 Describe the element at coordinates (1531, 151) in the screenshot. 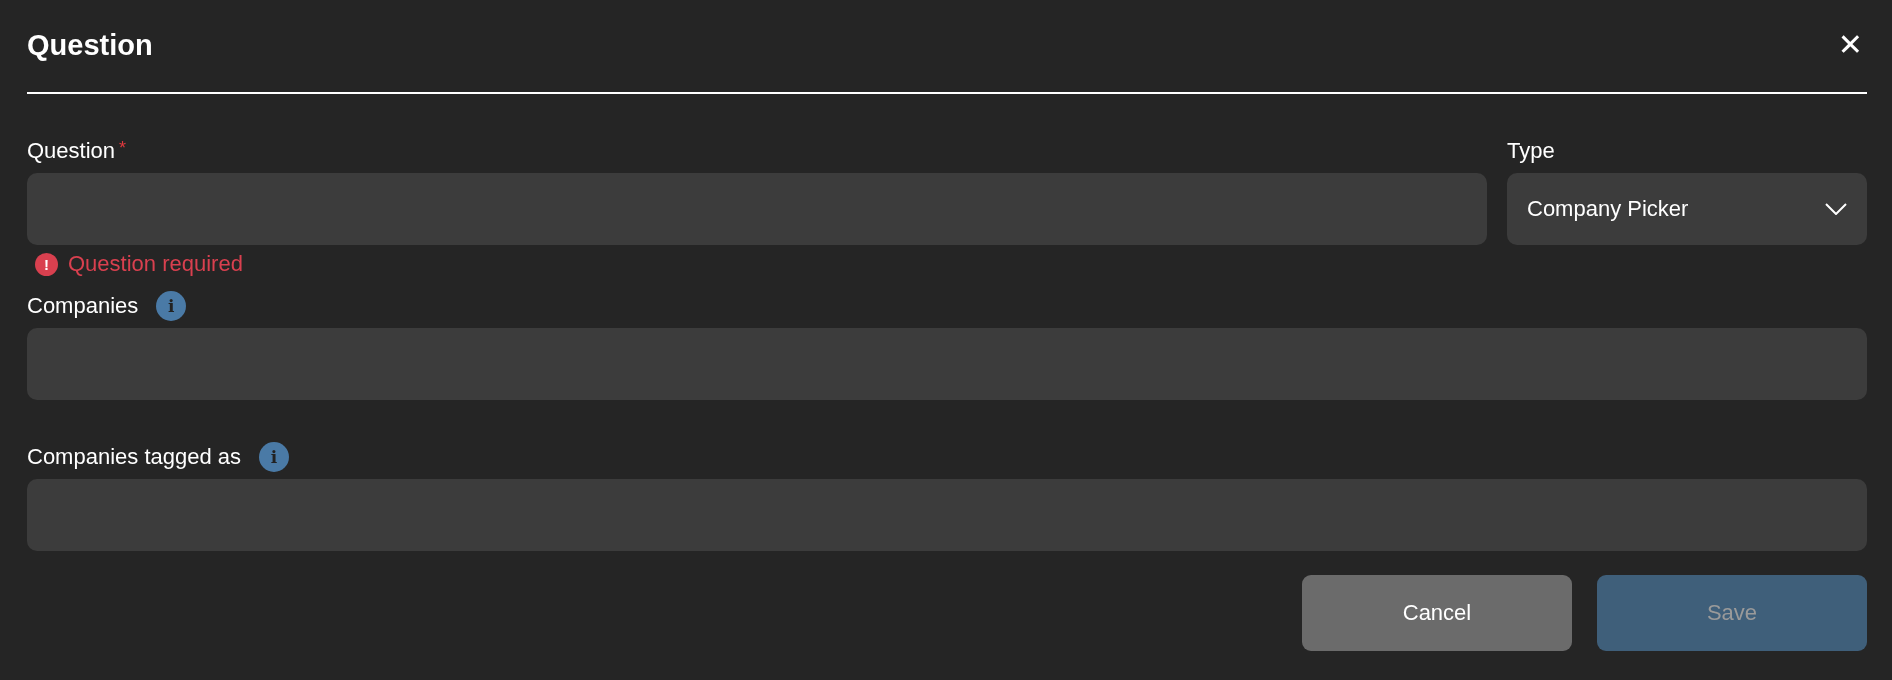

I see `field-label: Type` at that location.